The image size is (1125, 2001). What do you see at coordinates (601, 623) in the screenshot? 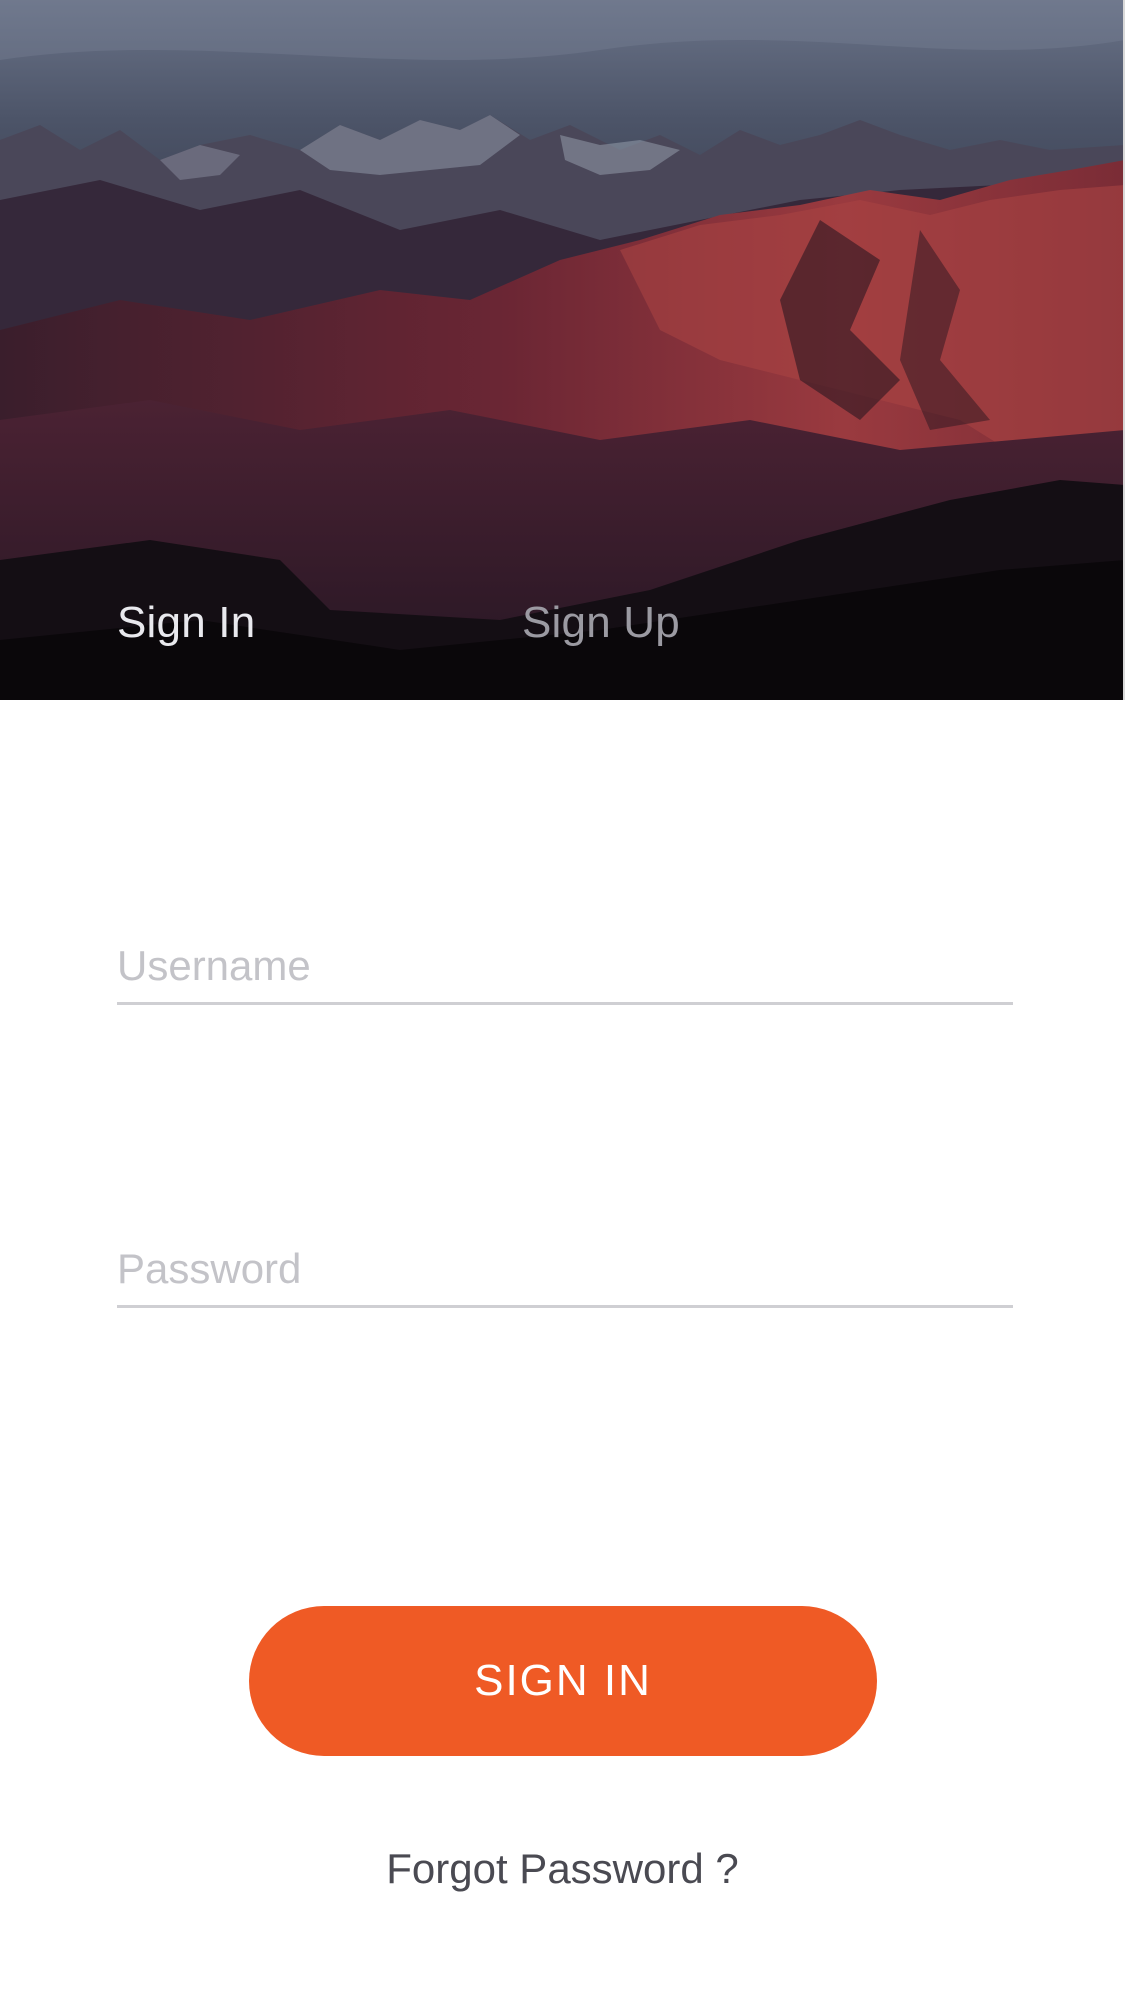
I see `tab-sign-up: Sign Up` at bounding box center [601, 623].